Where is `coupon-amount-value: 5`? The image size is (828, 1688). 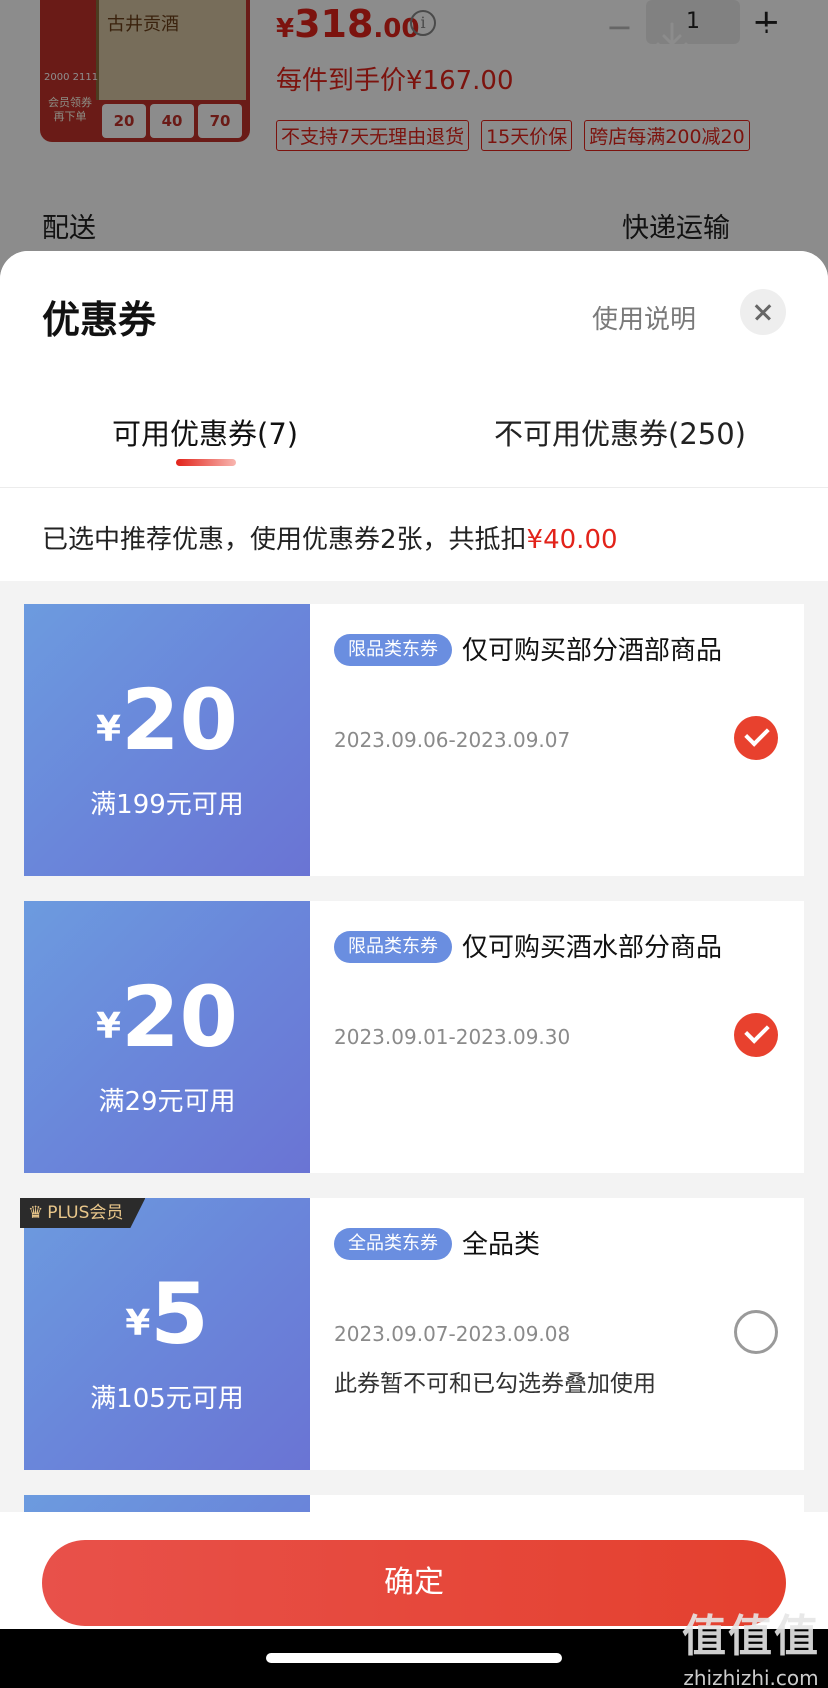 coupon-amount-value: 5 is located at coordinates (179, 1314).